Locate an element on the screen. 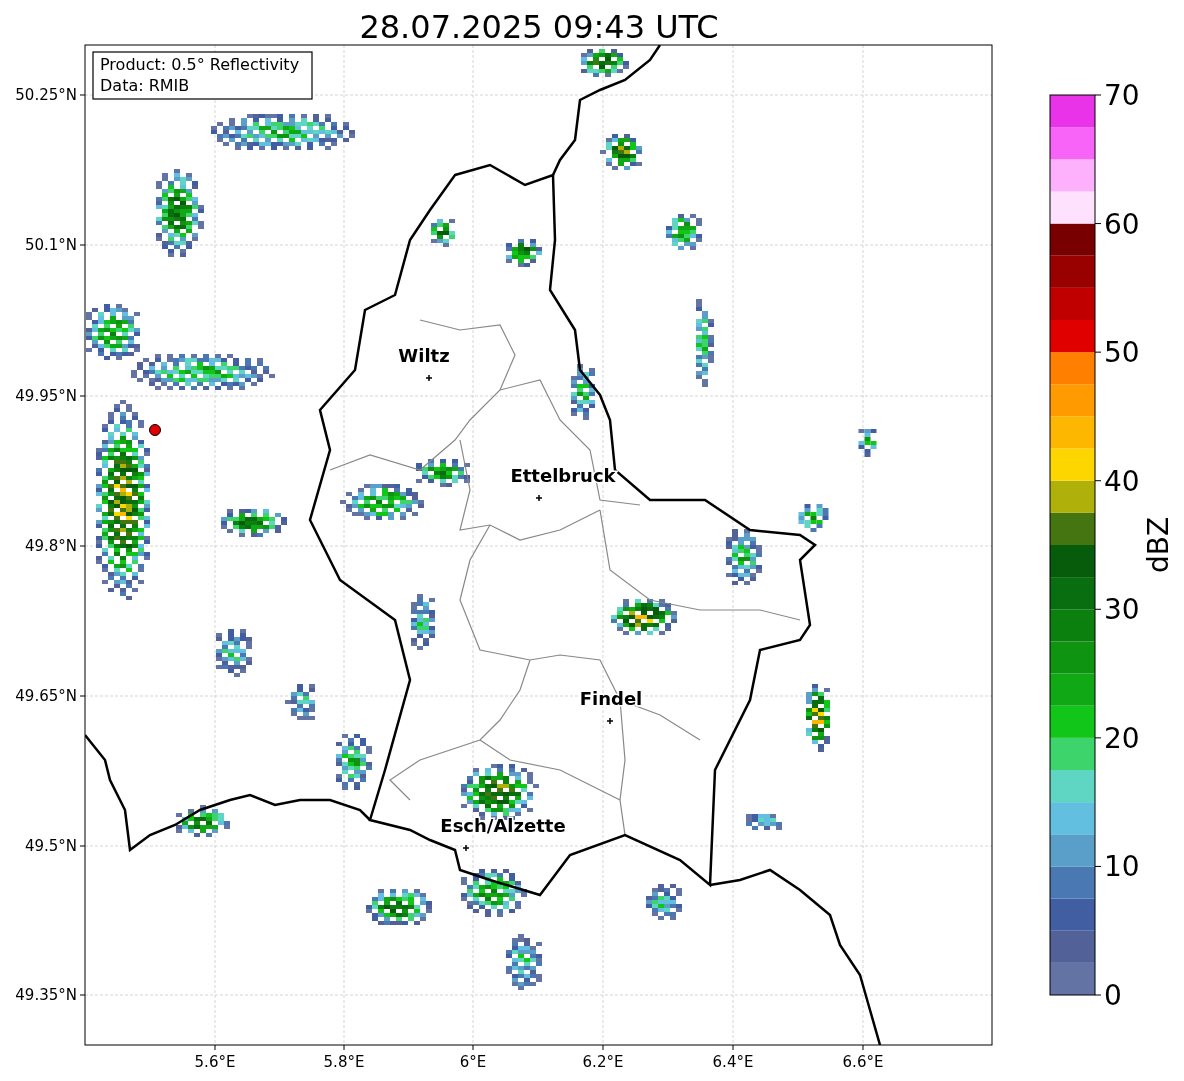 The width and height of the screenshot is (1184, 1081). city-label: Esch/Alzette is located at coordinates (503, 825).